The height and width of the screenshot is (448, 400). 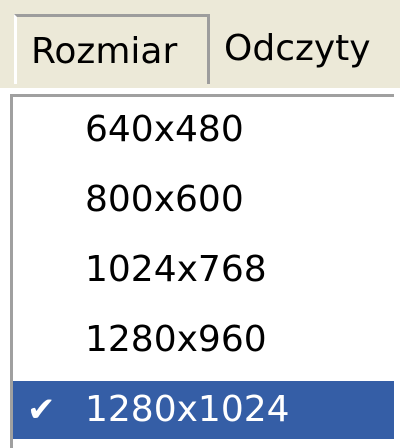 I want to click on menu-item-800x600: 800x600, so click(x=203, y=200).